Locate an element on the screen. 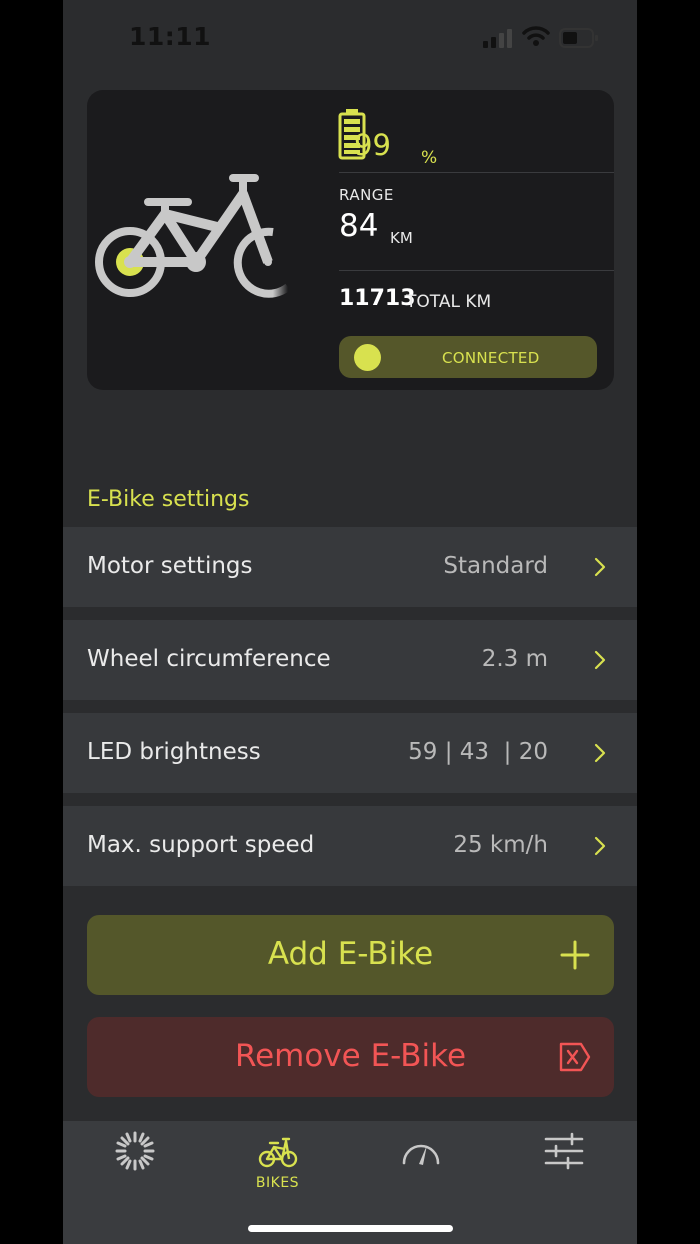  settings-row-speed: Max. support speed 25 km/h is located at coordinates (350, 846).